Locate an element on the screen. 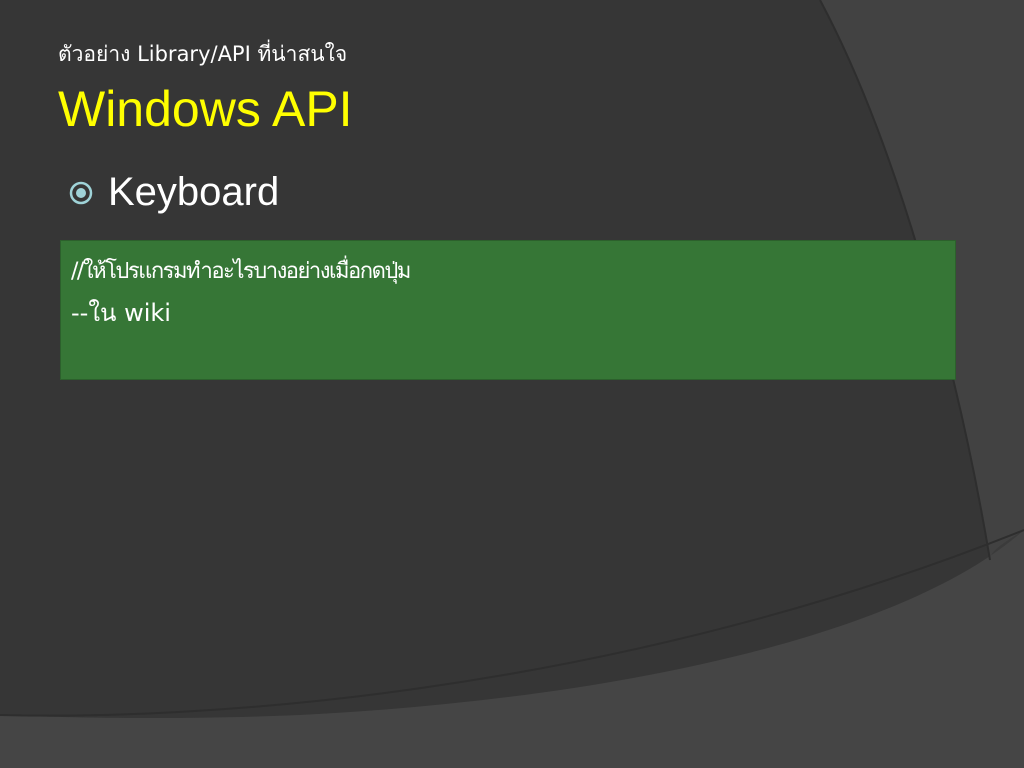 This screenshot has height=768, width=1024. bullet-text: Keyboard is located at coordinates (194, 192).